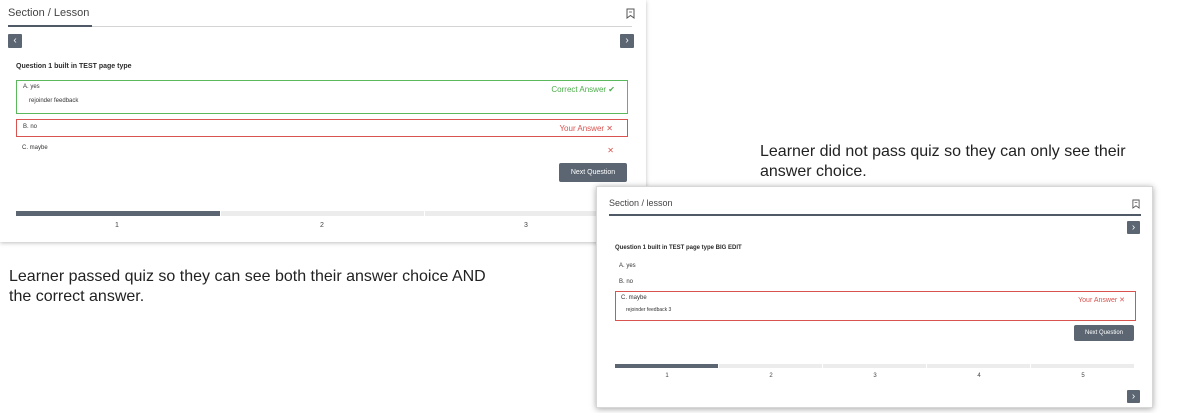  I want to click on option-feedback: rejoinder feedback 3, so click(649, 310).